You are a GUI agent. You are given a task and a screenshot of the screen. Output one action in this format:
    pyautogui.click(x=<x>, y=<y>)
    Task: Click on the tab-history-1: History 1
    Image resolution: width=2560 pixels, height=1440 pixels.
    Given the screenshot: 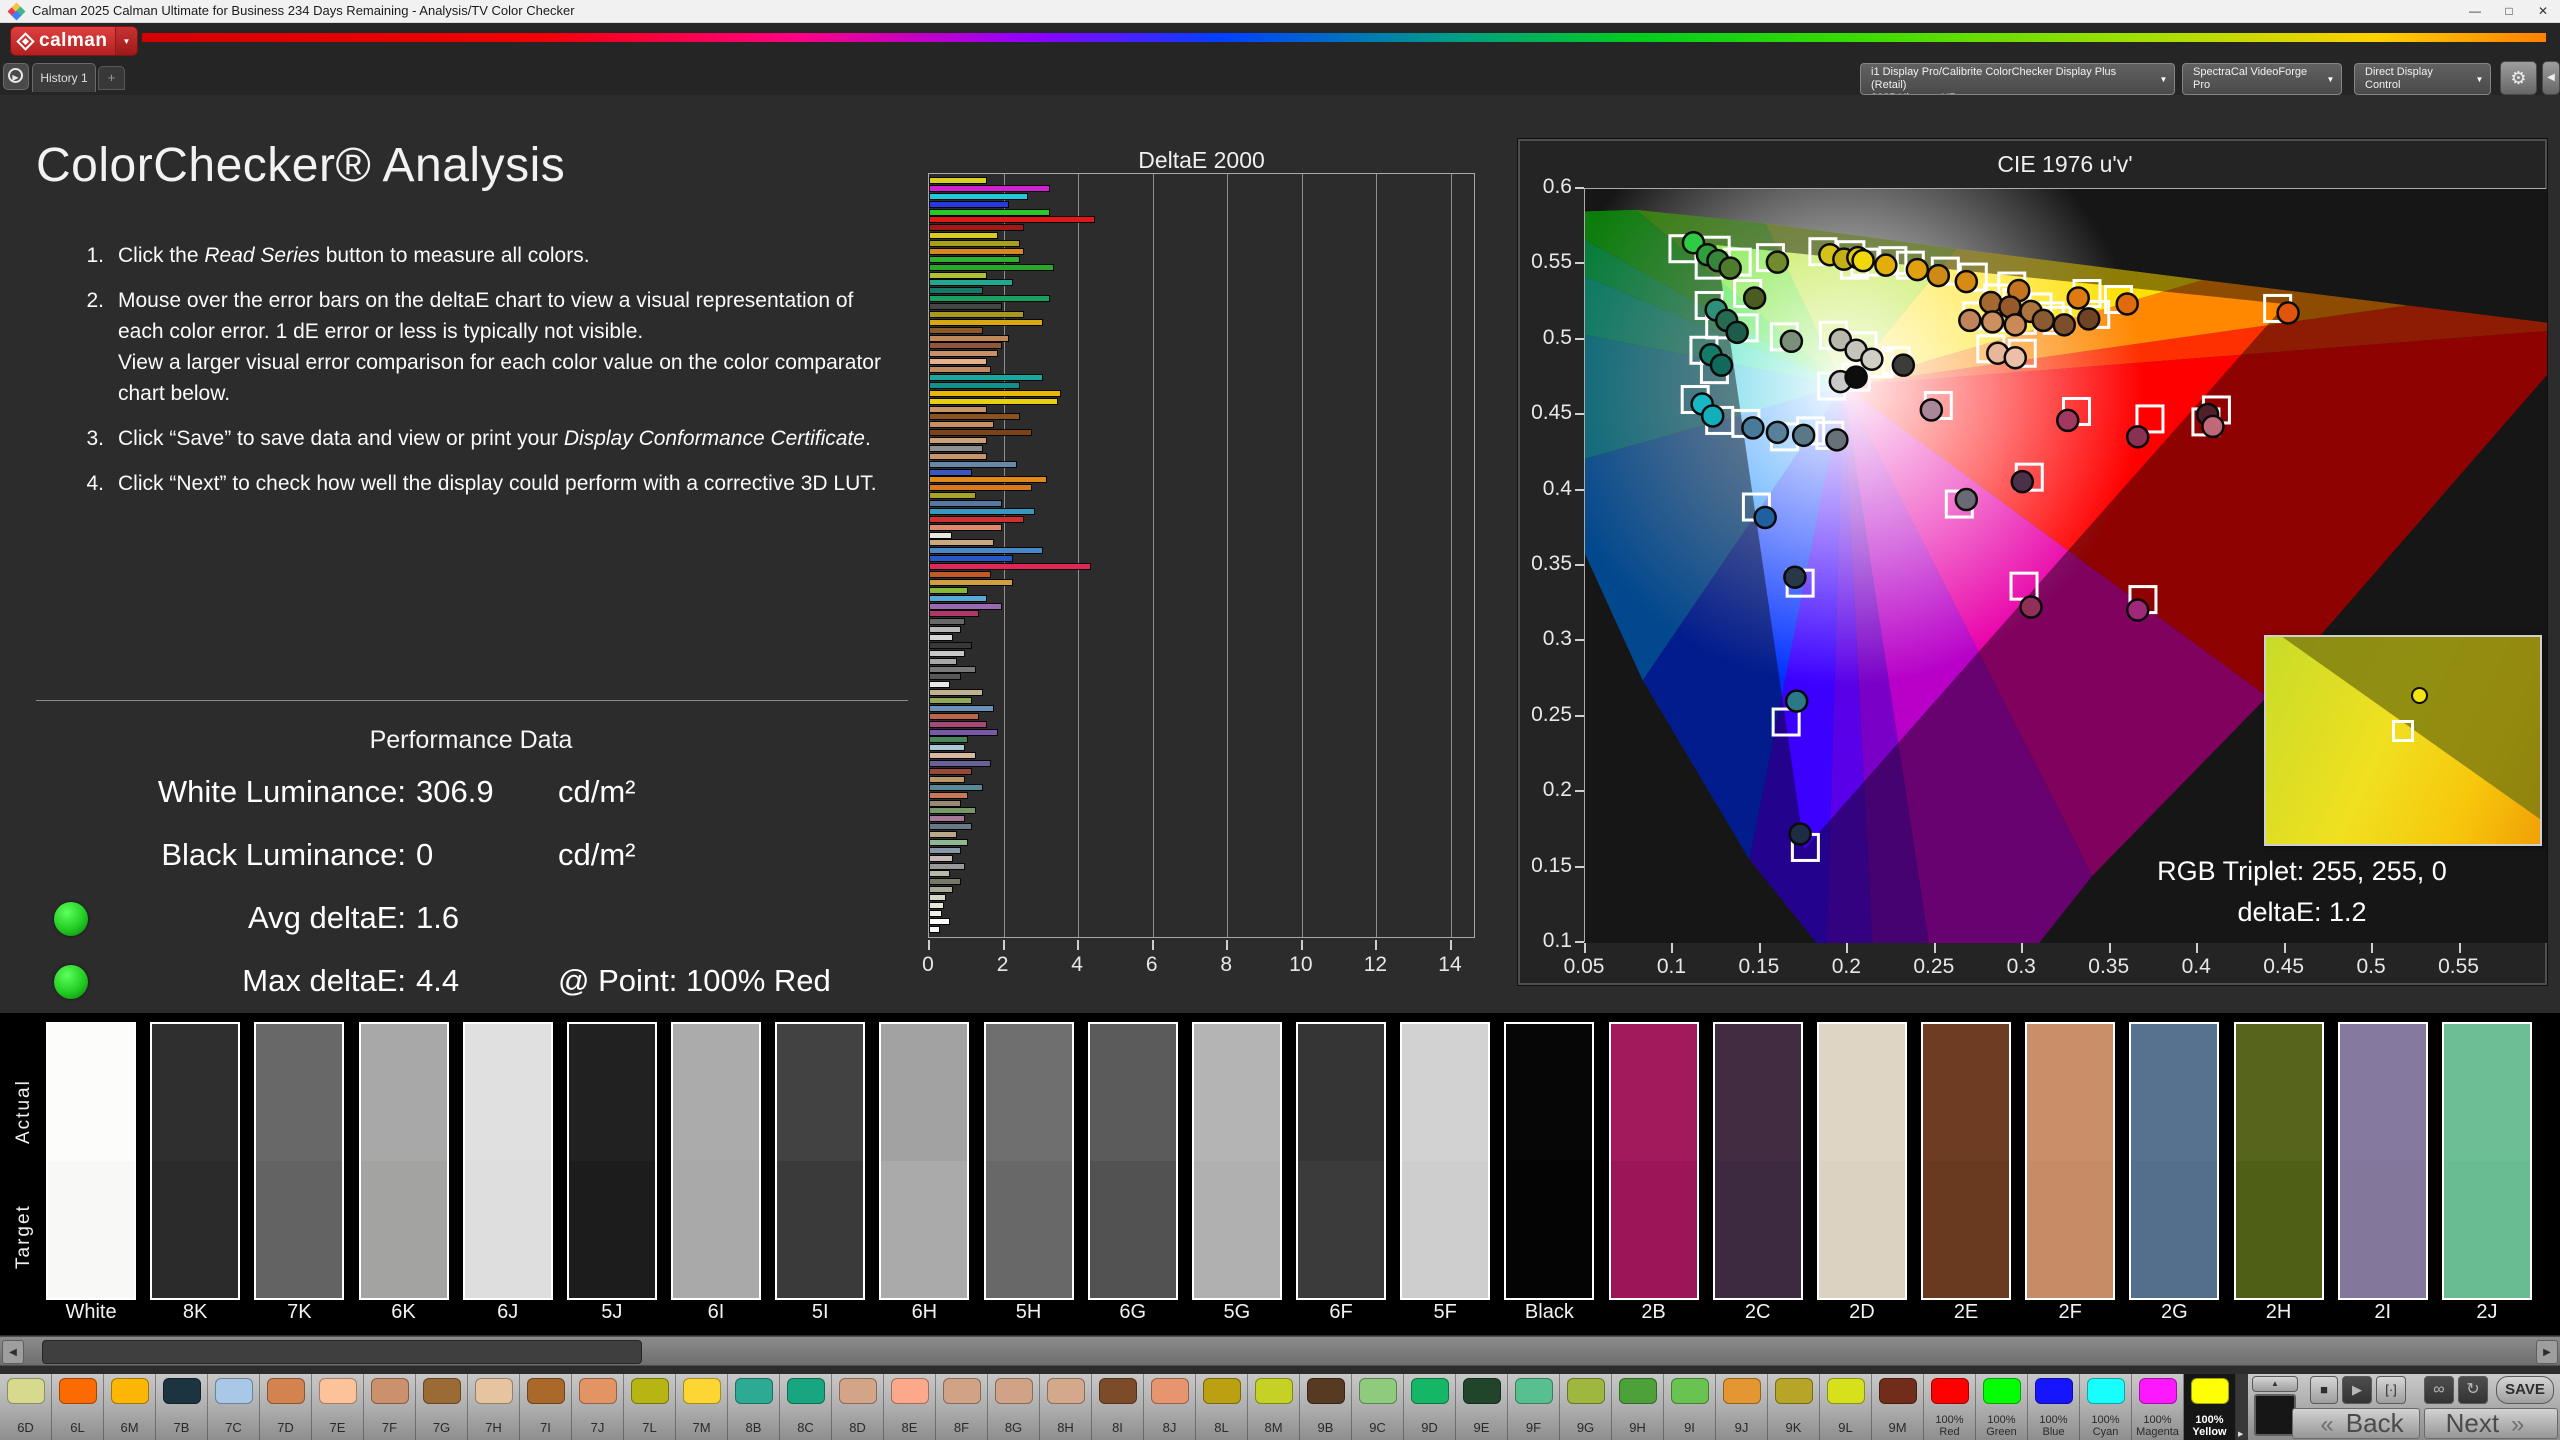 What is the action you would take?
    pyautogui.click(x=64, y=77)
    